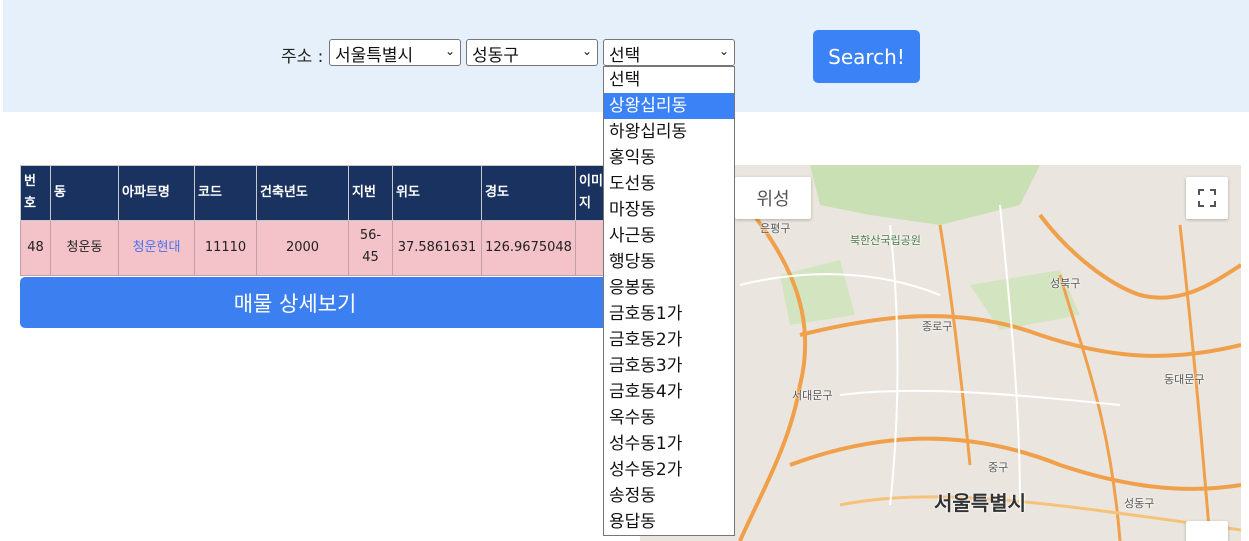  Describe the element at coordinates (340, 302) in the screenshot. I see `detail-view-button: 매물 상세보기` at that location.